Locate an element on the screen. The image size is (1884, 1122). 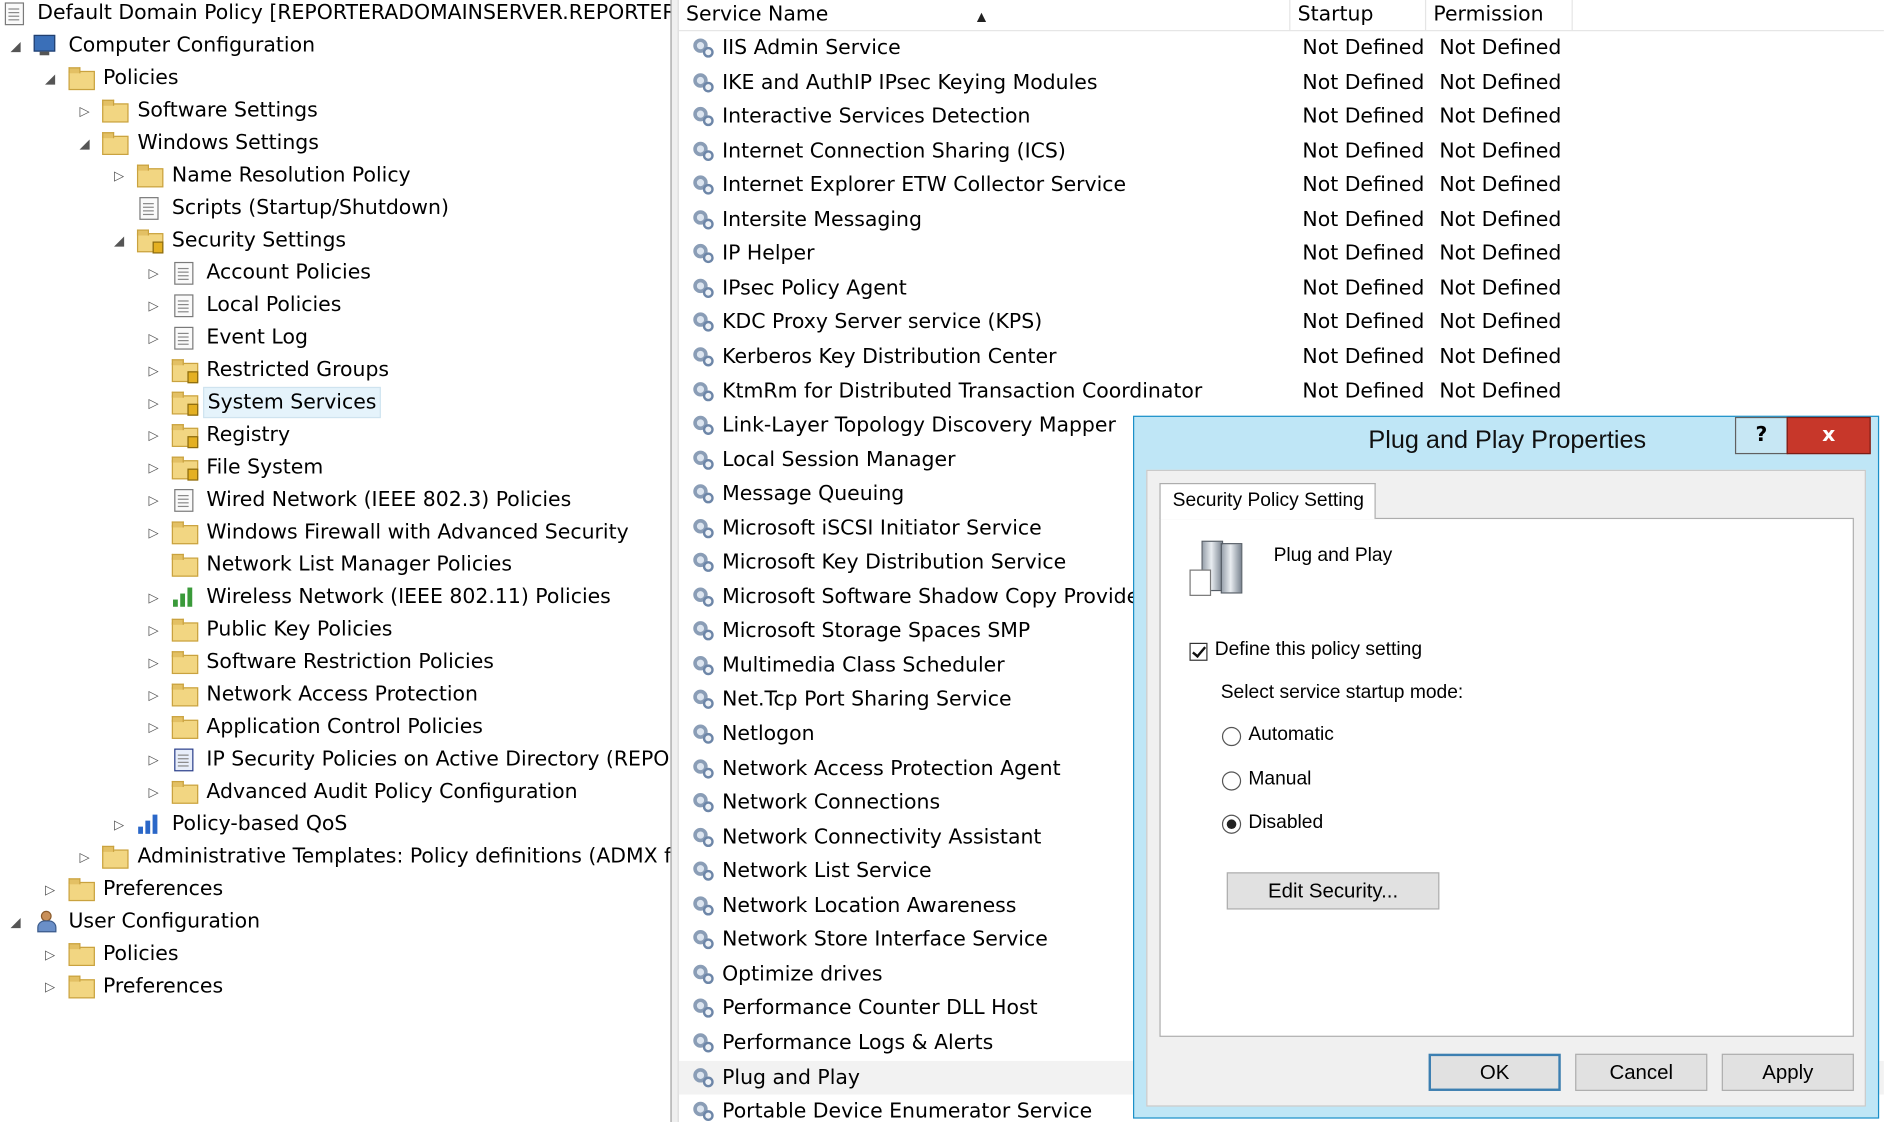
tree-item-label: Event Log is located at coordinates (257, 338).